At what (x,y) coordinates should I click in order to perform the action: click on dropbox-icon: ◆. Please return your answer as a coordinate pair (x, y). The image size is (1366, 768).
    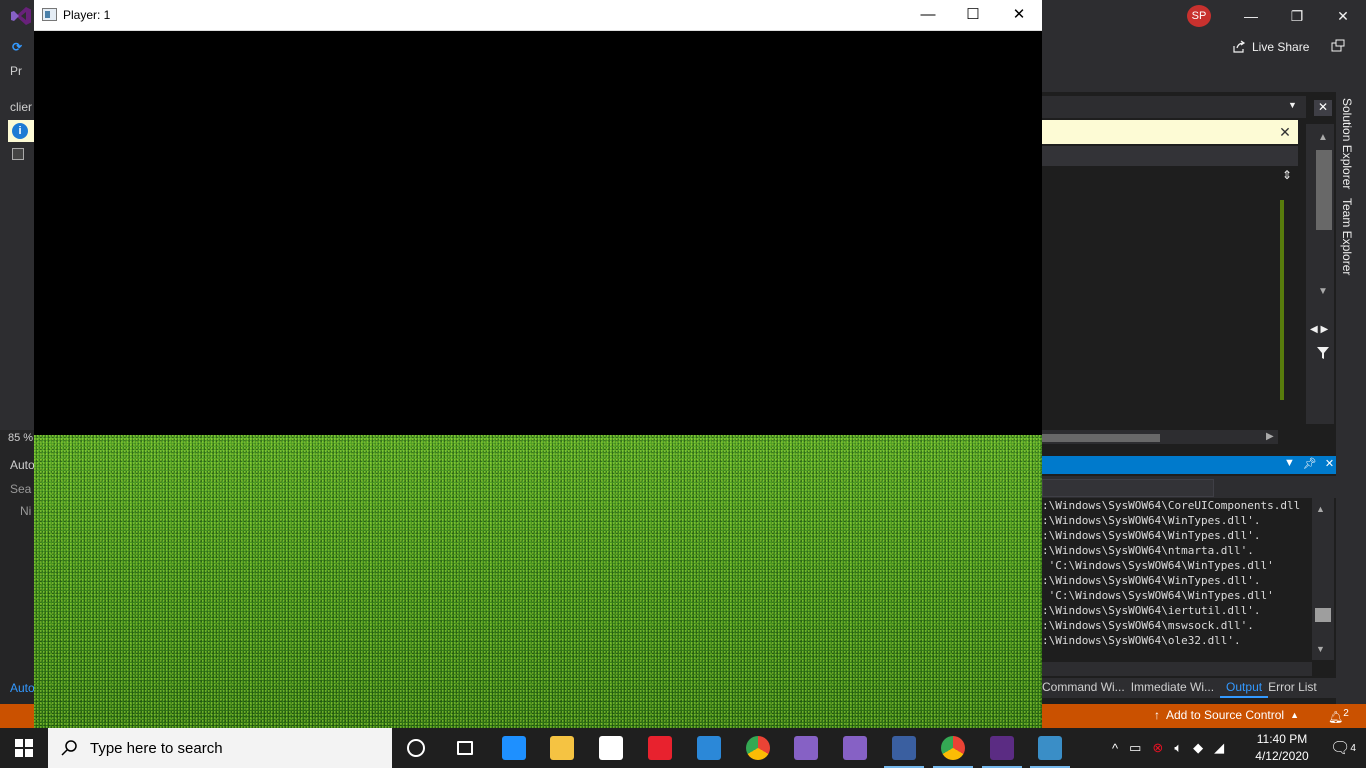
    Looking at the image, I should click on (1198, 748).